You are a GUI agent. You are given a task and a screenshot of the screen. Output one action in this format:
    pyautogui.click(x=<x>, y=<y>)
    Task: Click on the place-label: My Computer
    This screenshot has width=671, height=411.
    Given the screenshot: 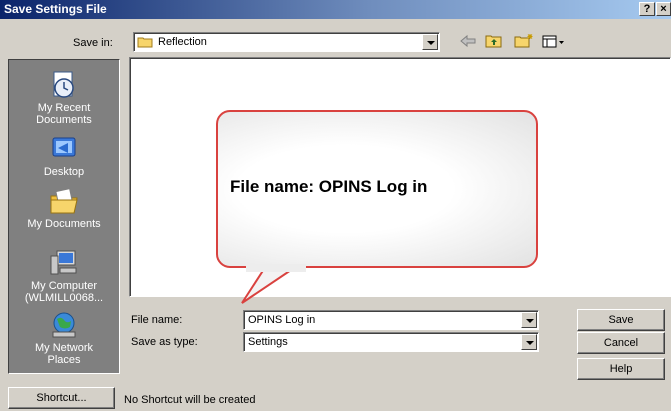 What is the action you would take?
    pyautogui.click(x=64, y=286)
    